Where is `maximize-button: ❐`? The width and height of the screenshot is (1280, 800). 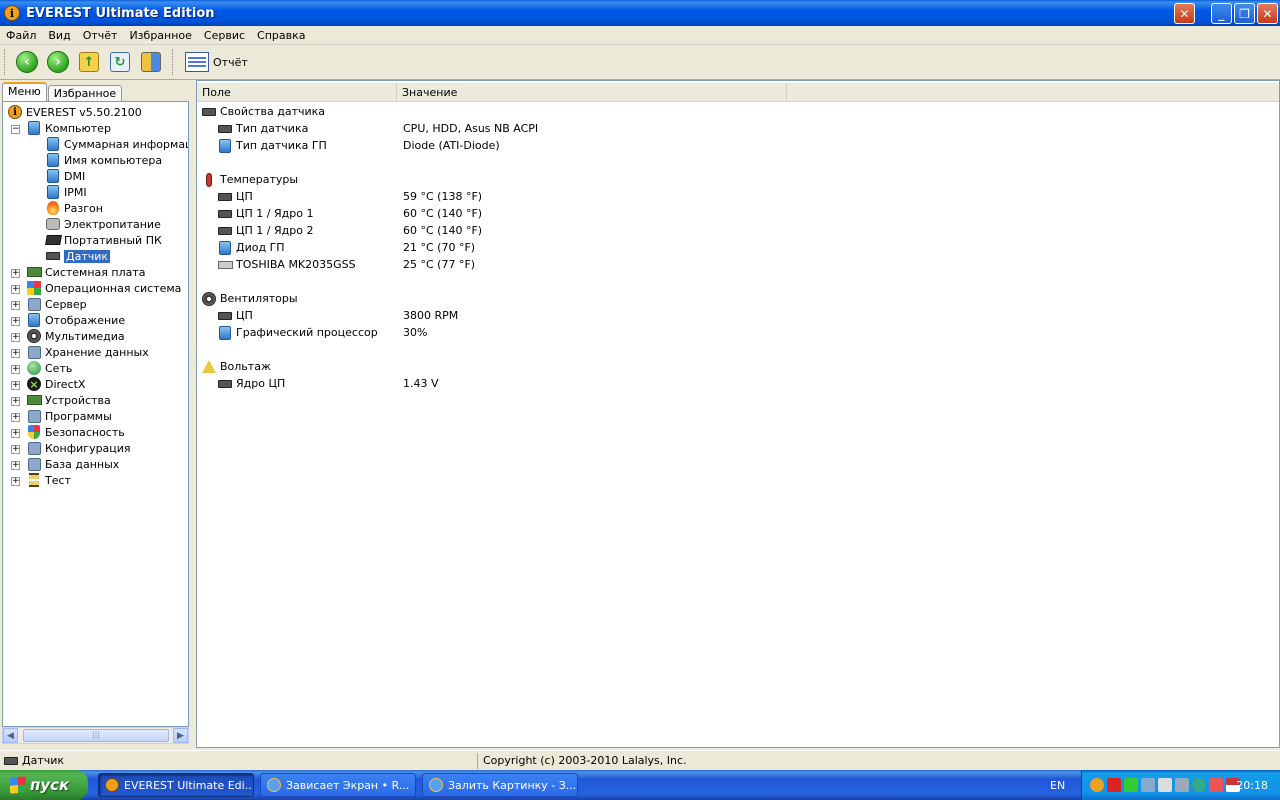
maximize-button: ❐ is located at coordinates (1244, 13).